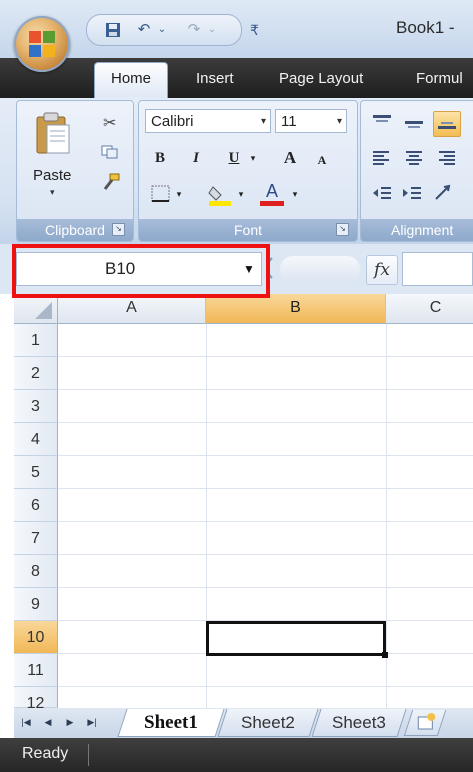 This screenshot has height=772, width=473. I want to click on grow-font-button: A, so click(290, 158).